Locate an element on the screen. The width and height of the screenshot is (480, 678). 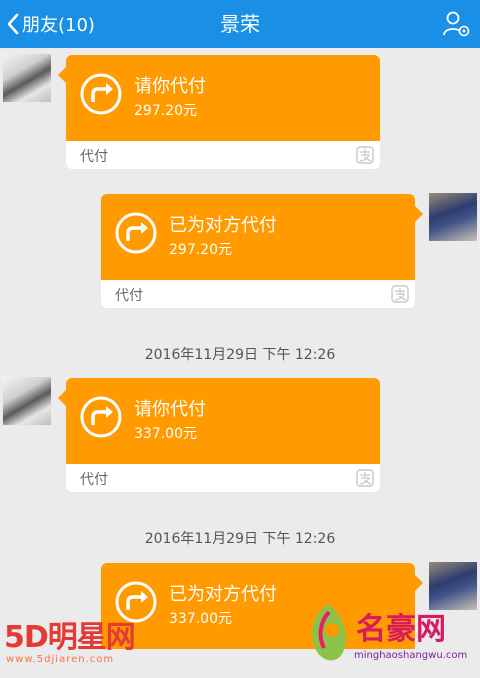
payment-completed-card: 已为对方代付 297.20元 代付 is located at coordinates (262, 251).